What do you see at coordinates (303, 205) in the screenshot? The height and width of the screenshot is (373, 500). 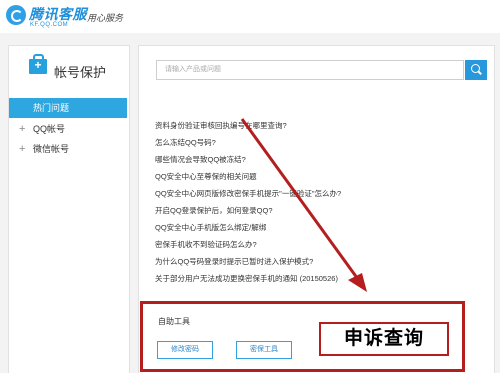 I see `annotation-arrow` at bounding box center [303, 205].